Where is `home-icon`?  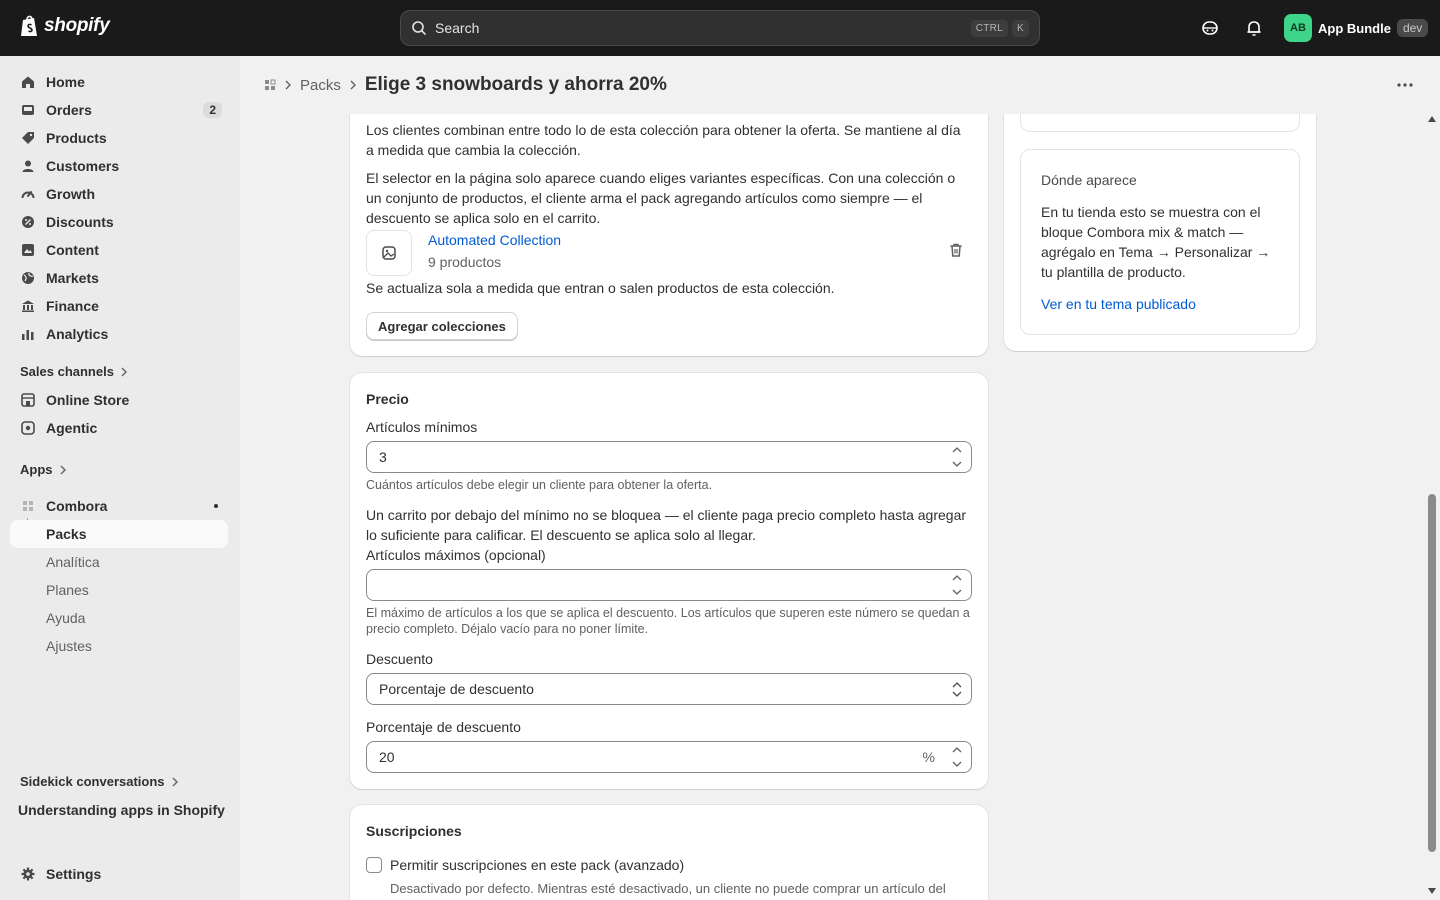
home-icon is located at coordinates (28, 82).